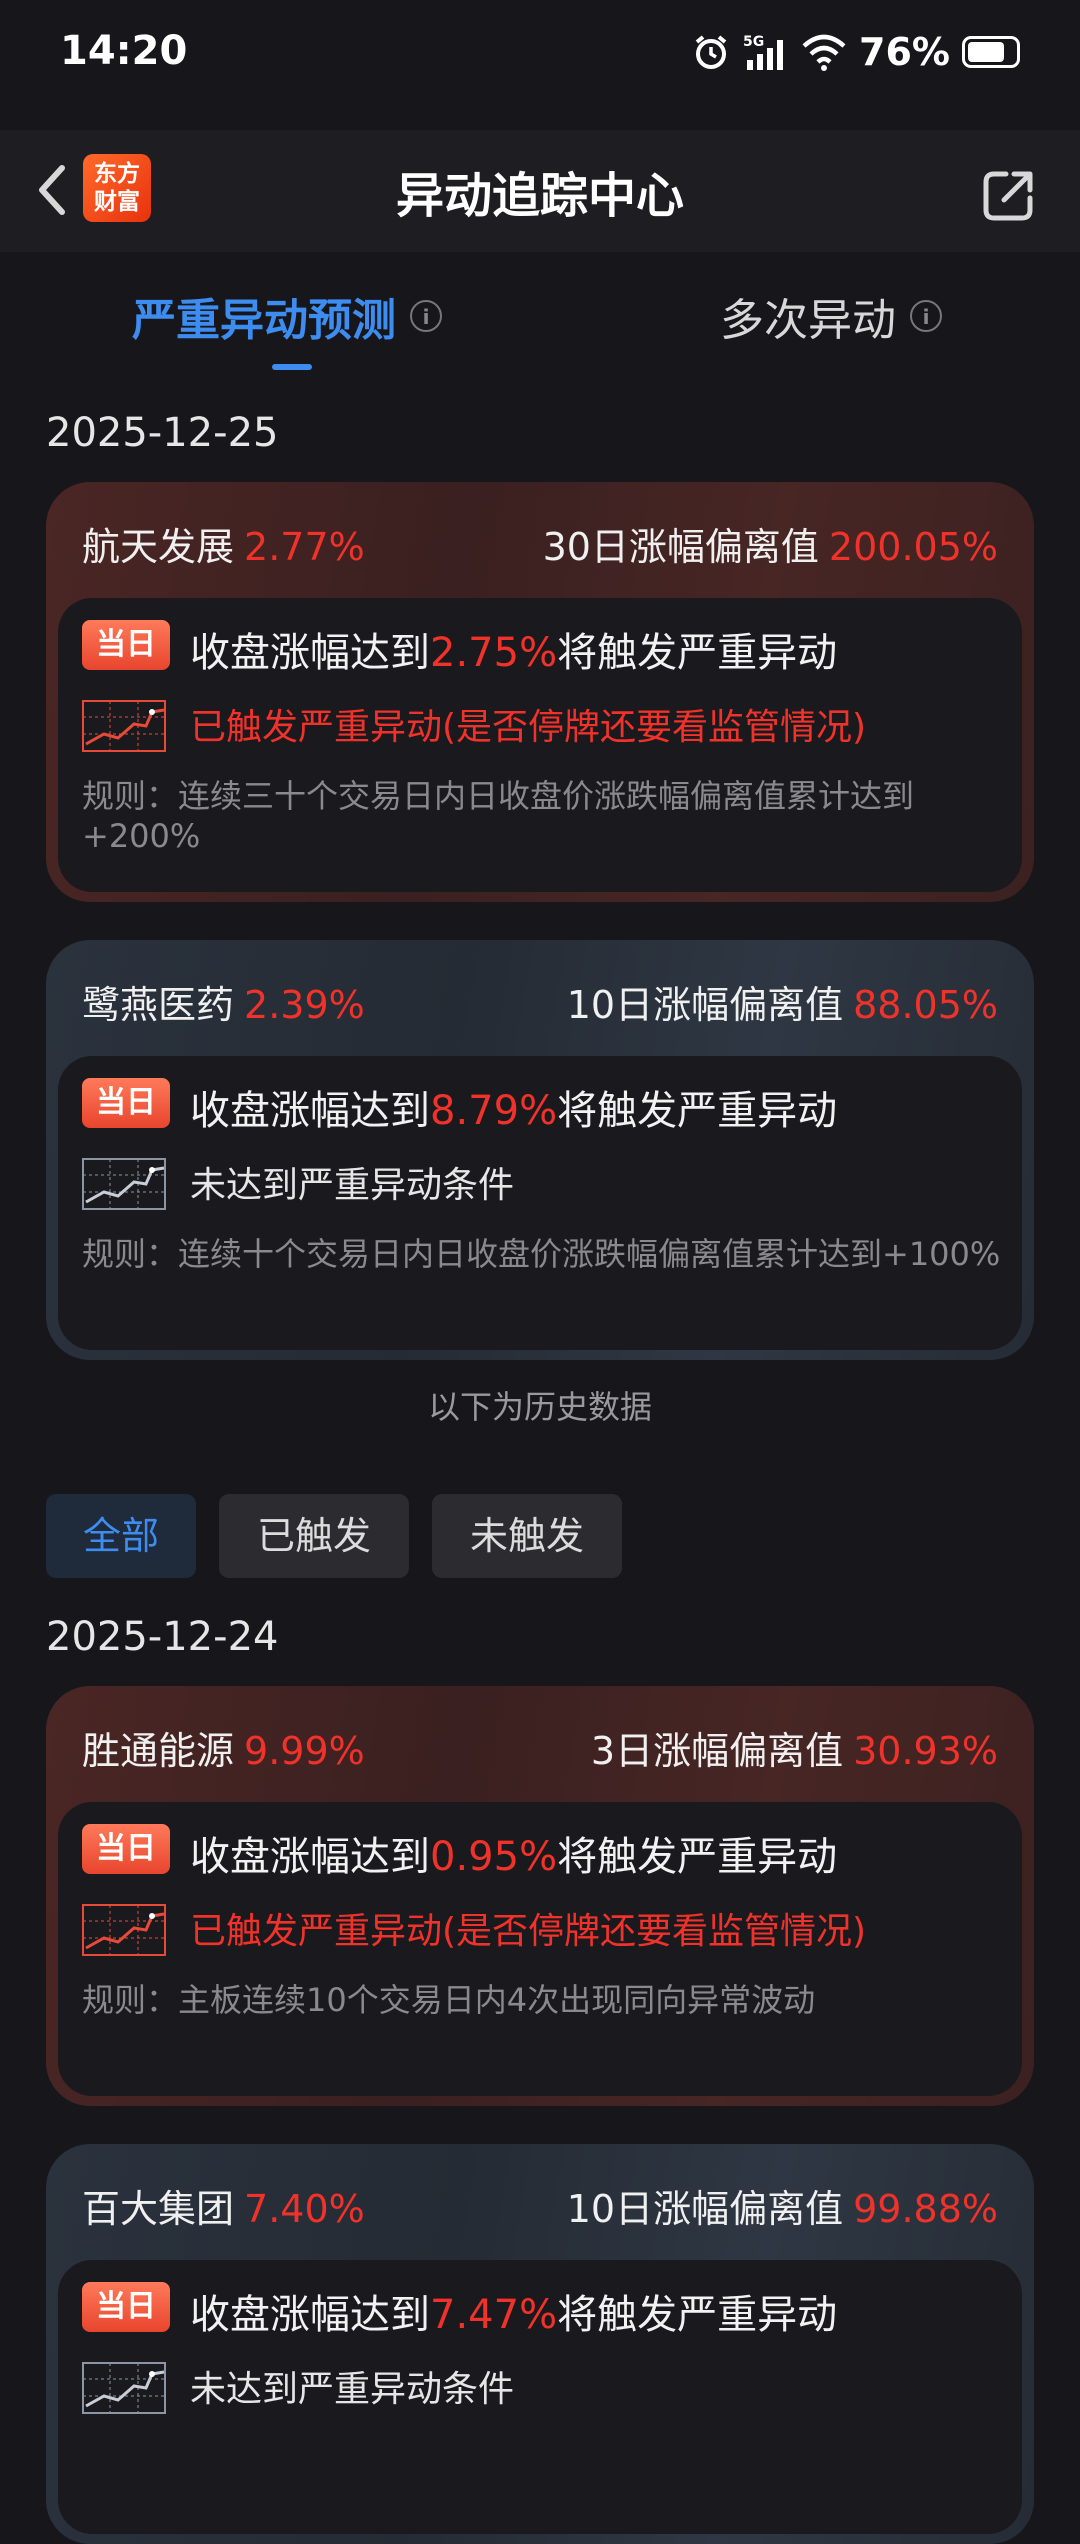  I want to click on alarm-icon, so click(711, 52).